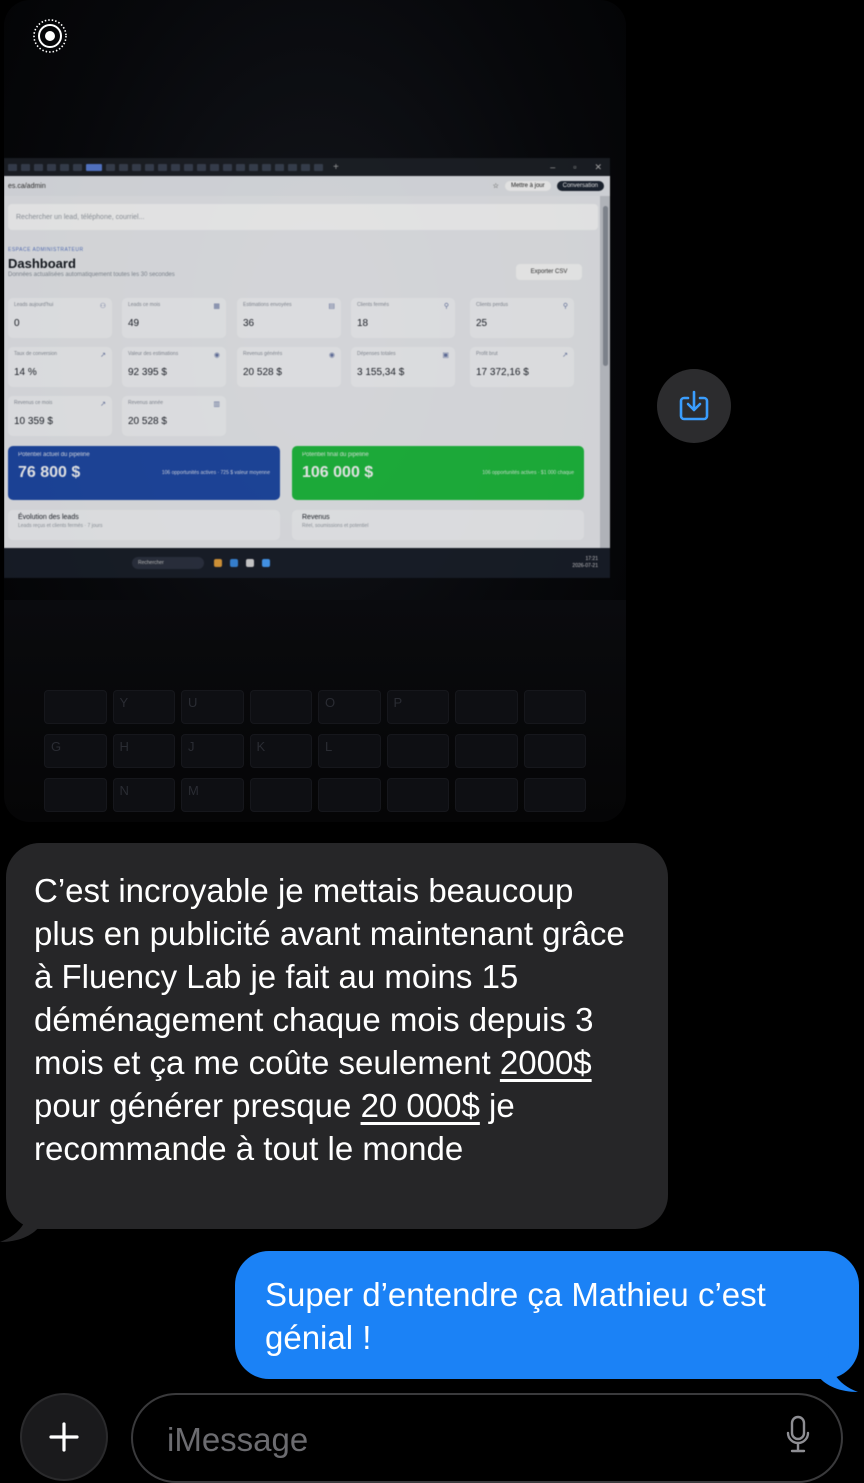 The width and height of the screenshot is (864, 1483). What do you see at coordinates (238, 1439) in the screenshot?
I see `input-placeholder: iMessage` at bounding box center [238, 1439].